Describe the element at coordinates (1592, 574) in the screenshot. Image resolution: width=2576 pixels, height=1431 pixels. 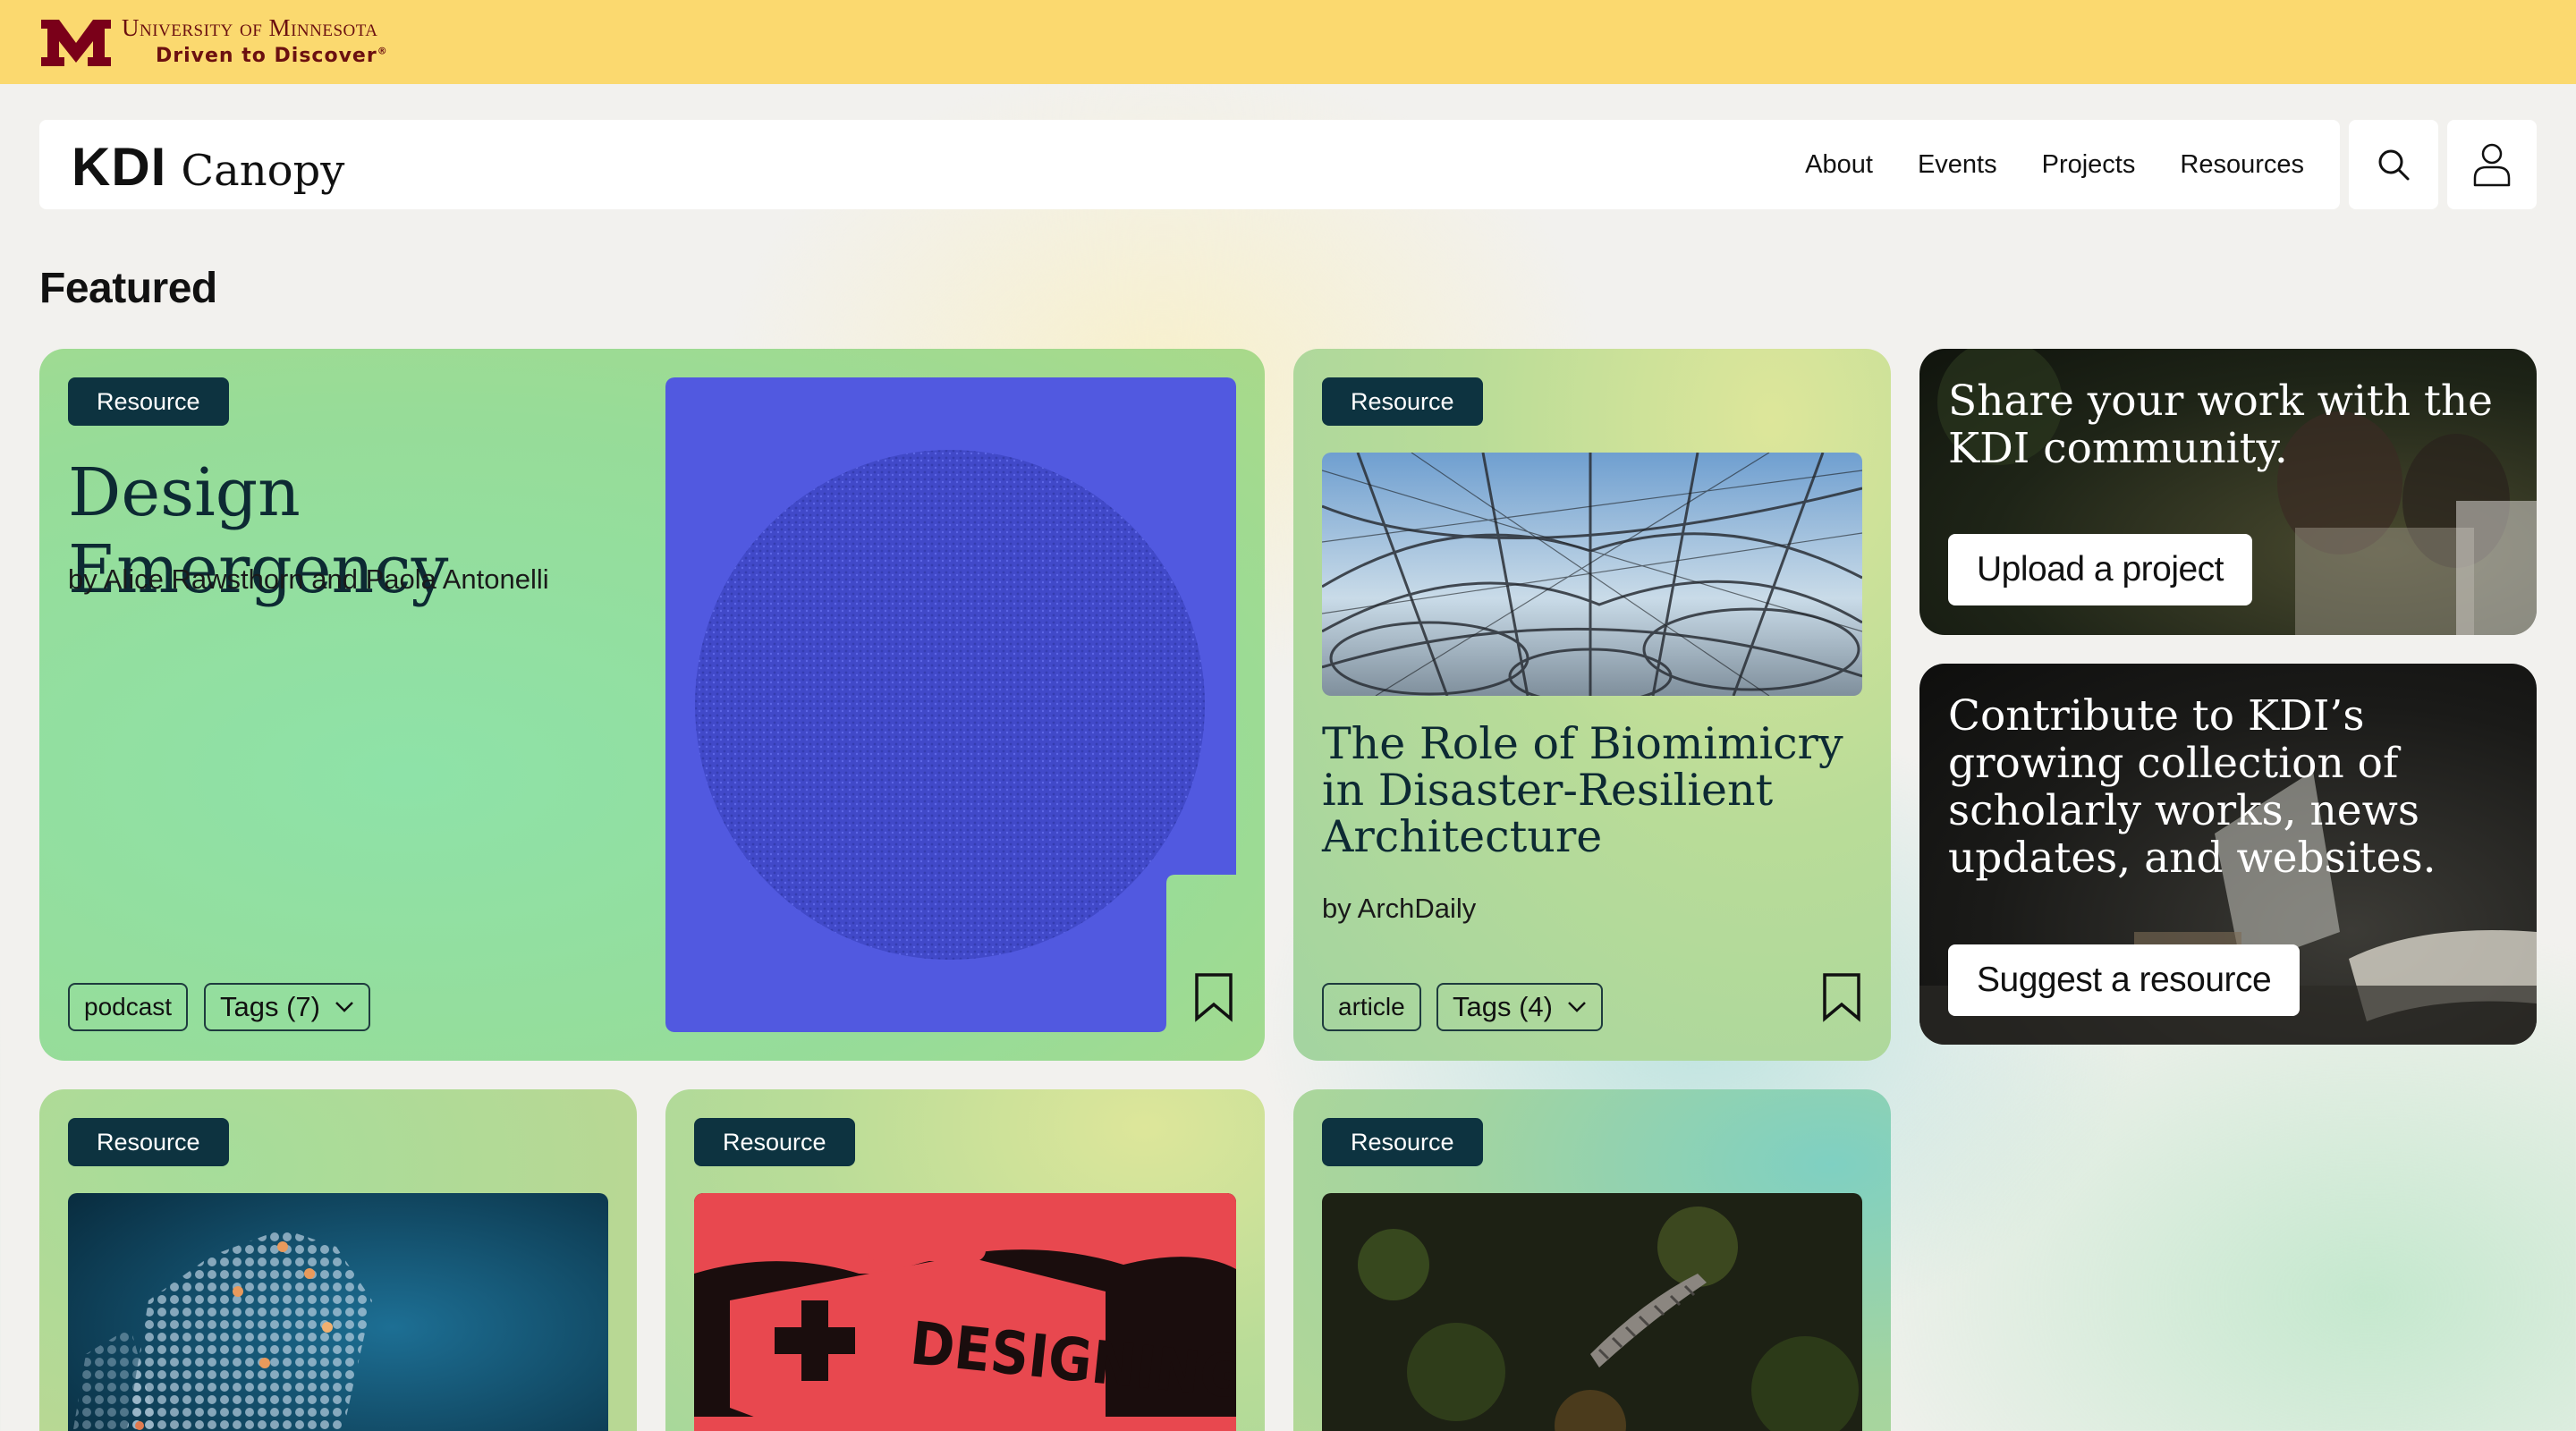
I see `biomimicry-architecture-photo` at that location.